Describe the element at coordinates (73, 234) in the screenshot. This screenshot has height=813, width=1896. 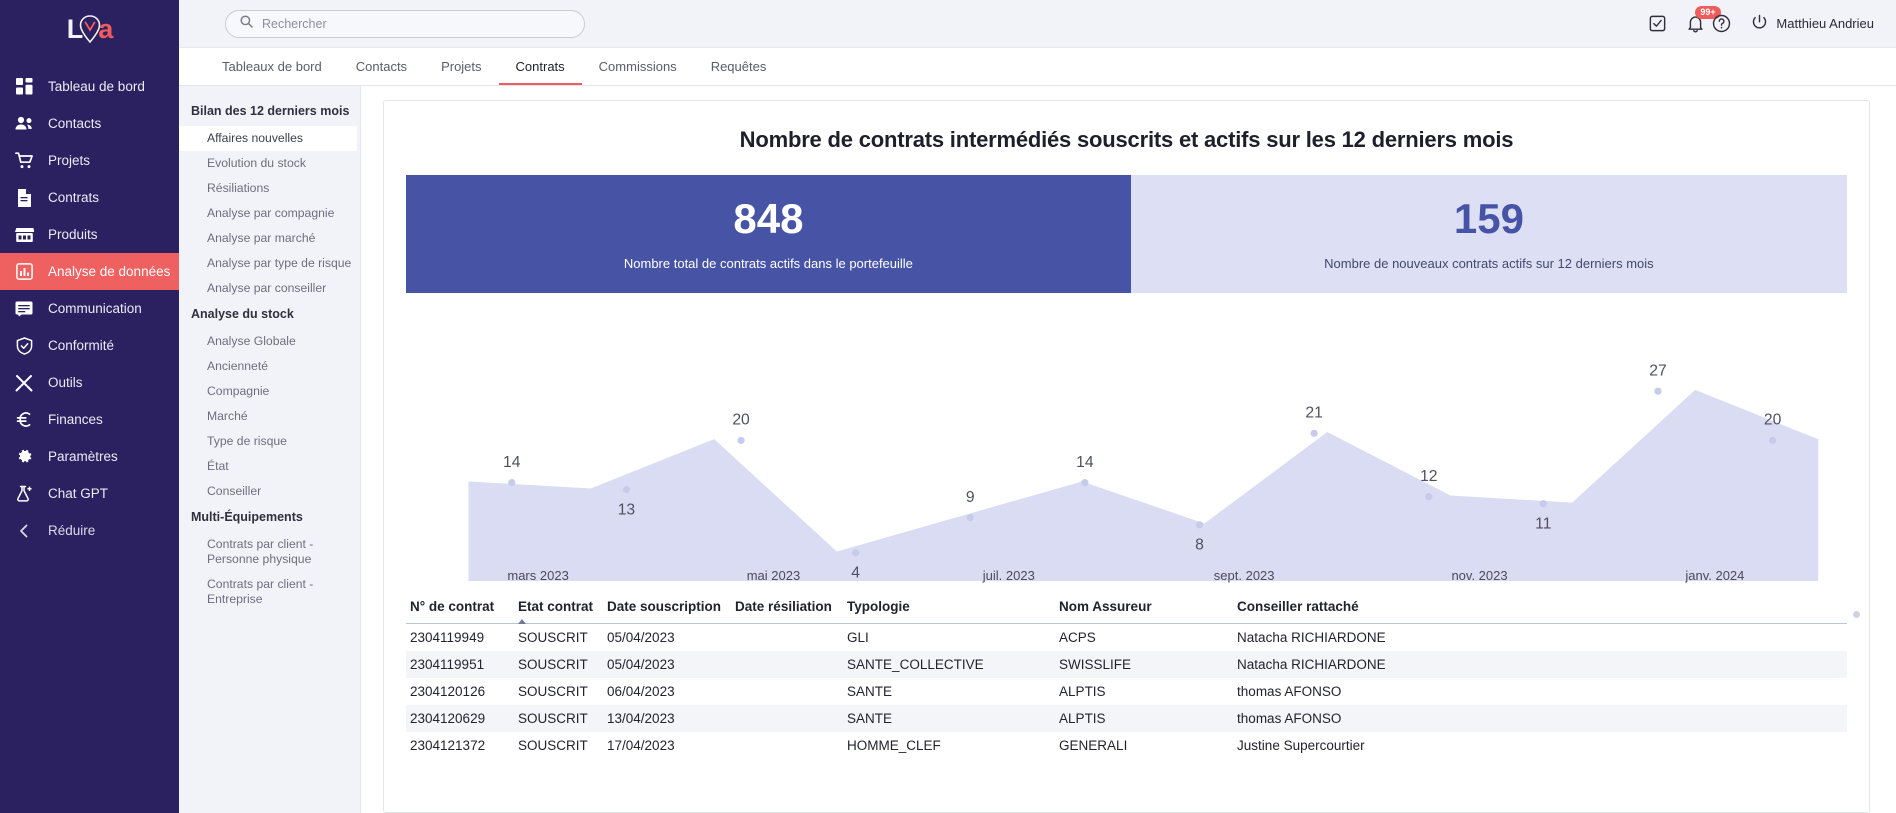
I see `sidebar-item-label: Produits` at that location.